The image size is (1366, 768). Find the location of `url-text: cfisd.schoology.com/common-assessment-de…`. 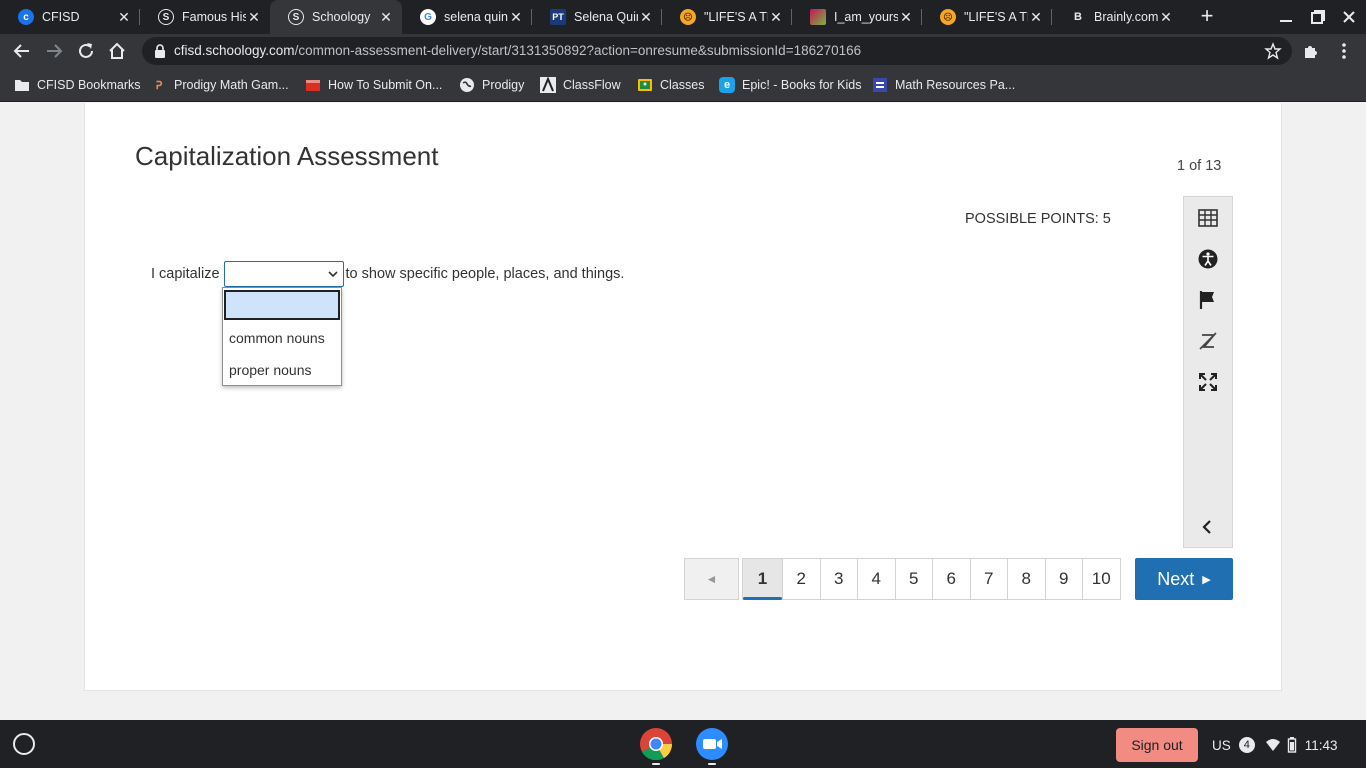

url-text: cfisd.schoology.com/common-assessment-de… is located at coordinates (517, 50).